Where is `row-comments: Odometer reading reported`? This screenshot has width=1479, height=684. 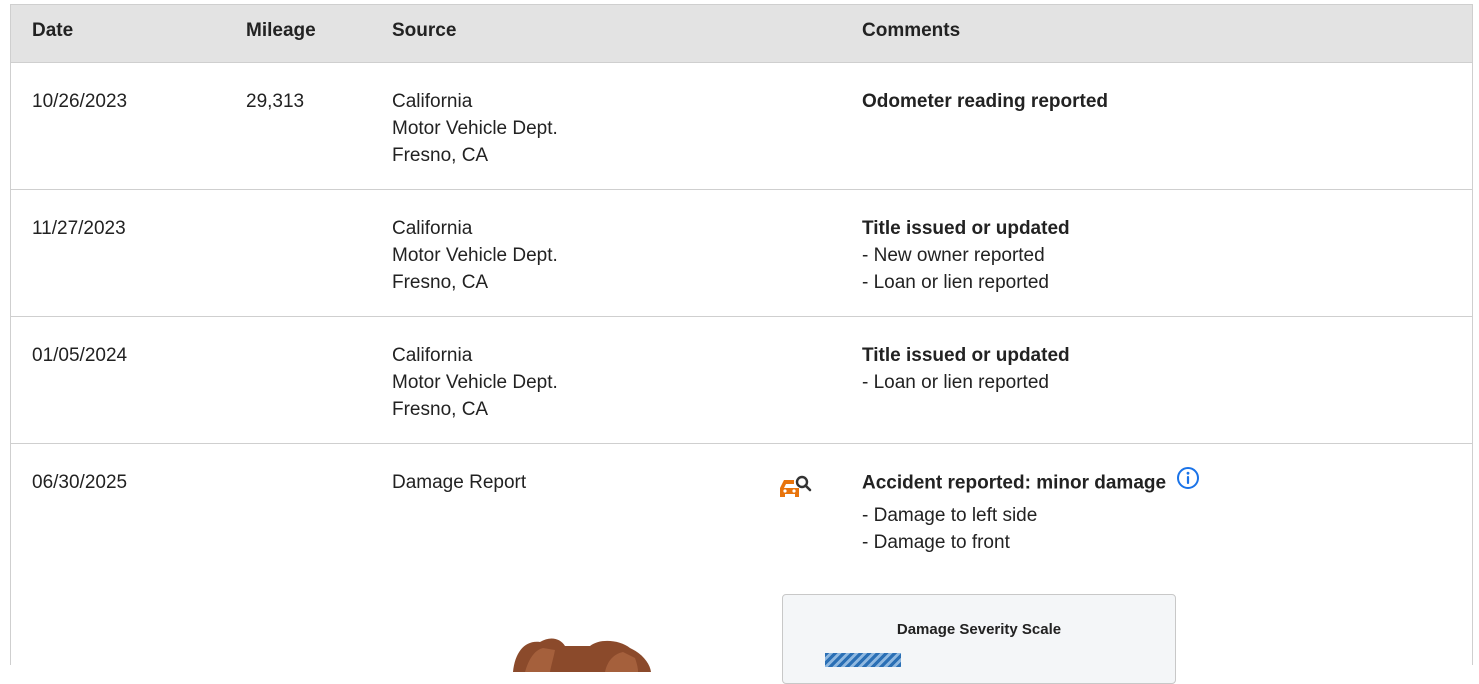
row-comments: Odometer reading reported is located at coordinates (985, 101).